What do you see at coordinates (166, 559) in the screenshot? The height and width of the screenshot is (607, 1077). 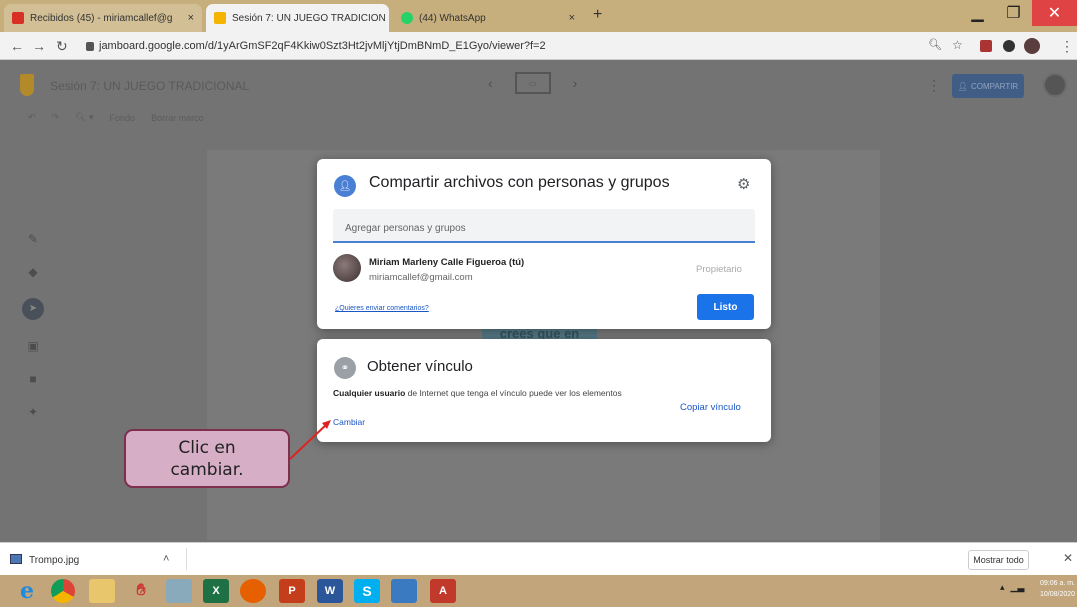 I see `chevron-up-icon: ˄` at bounding box center [166, 559].